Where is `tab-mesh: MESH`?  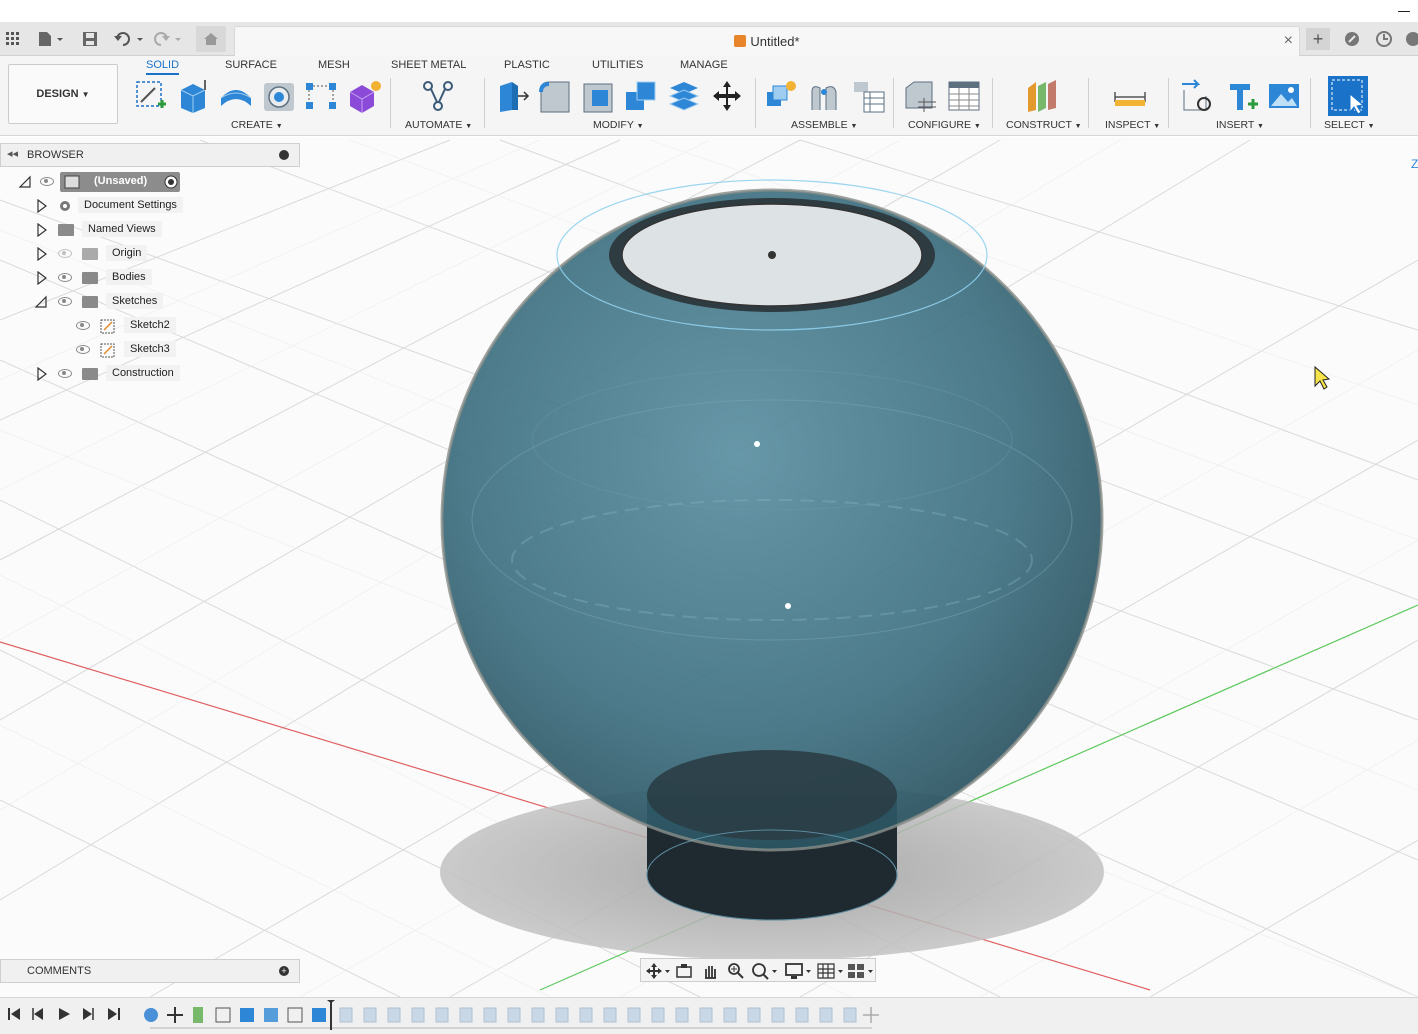
tab-mesh: MESH is located at coordinates (334, 66).